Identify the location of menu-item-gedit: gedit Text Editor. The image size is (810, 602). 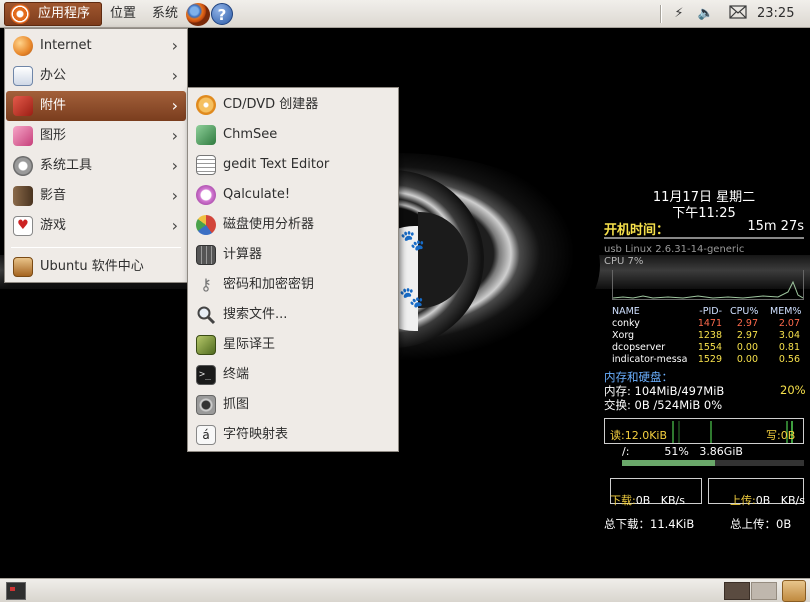
(293, 165).